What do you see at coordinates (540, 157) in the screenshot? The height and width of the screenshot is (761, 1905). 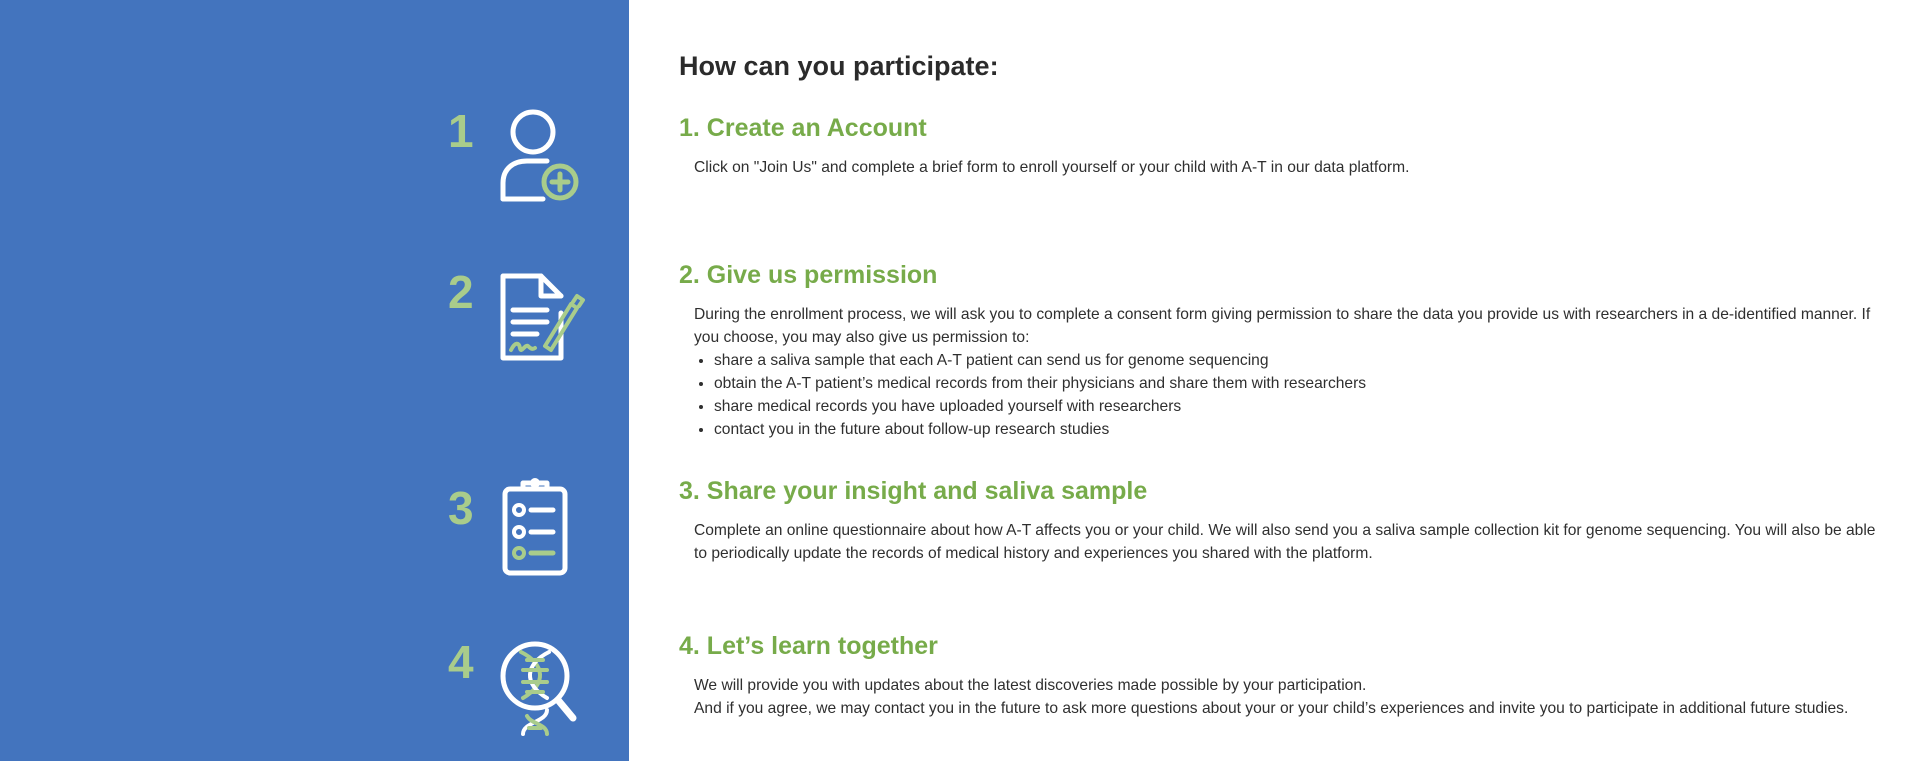 I see `user-add-icon` at bounding box center [540, 157].